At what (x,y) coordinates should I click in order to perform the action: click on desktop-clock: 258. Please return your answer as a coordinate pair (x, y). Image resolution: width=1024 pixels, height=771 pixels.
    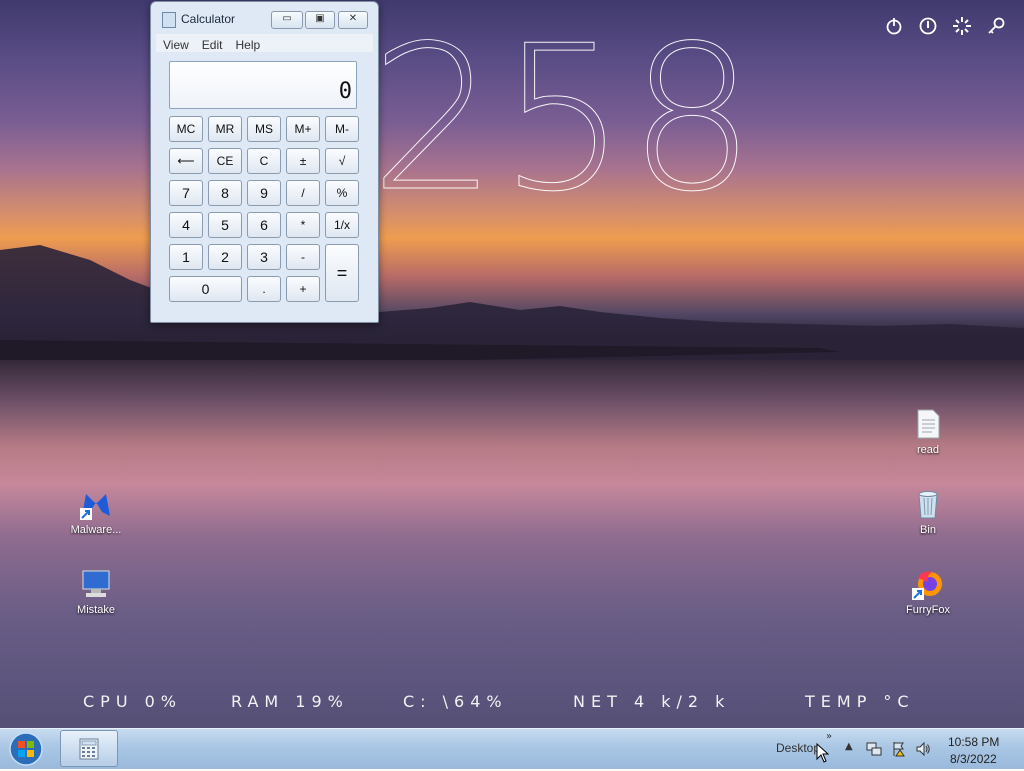
    Looking at the image, I should click on (564, 119).